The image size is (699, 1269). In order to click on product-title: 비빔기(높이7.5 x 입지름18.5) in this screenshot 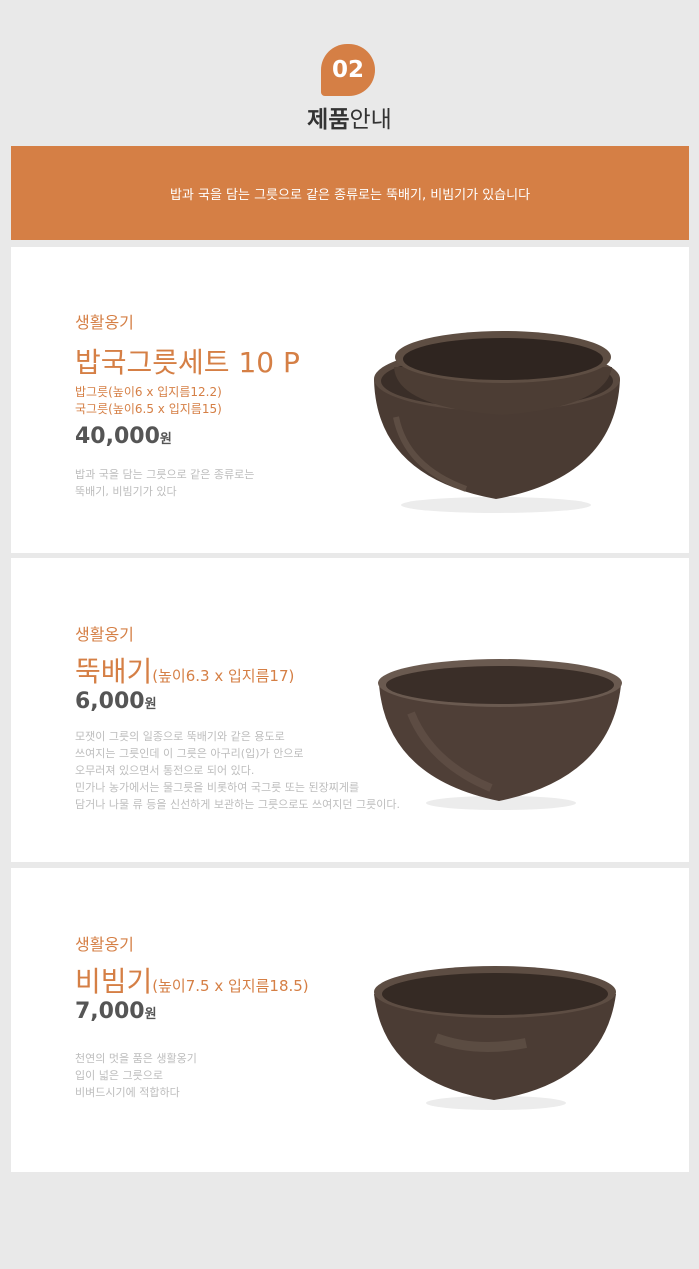, I will do `click(192, 980)`.